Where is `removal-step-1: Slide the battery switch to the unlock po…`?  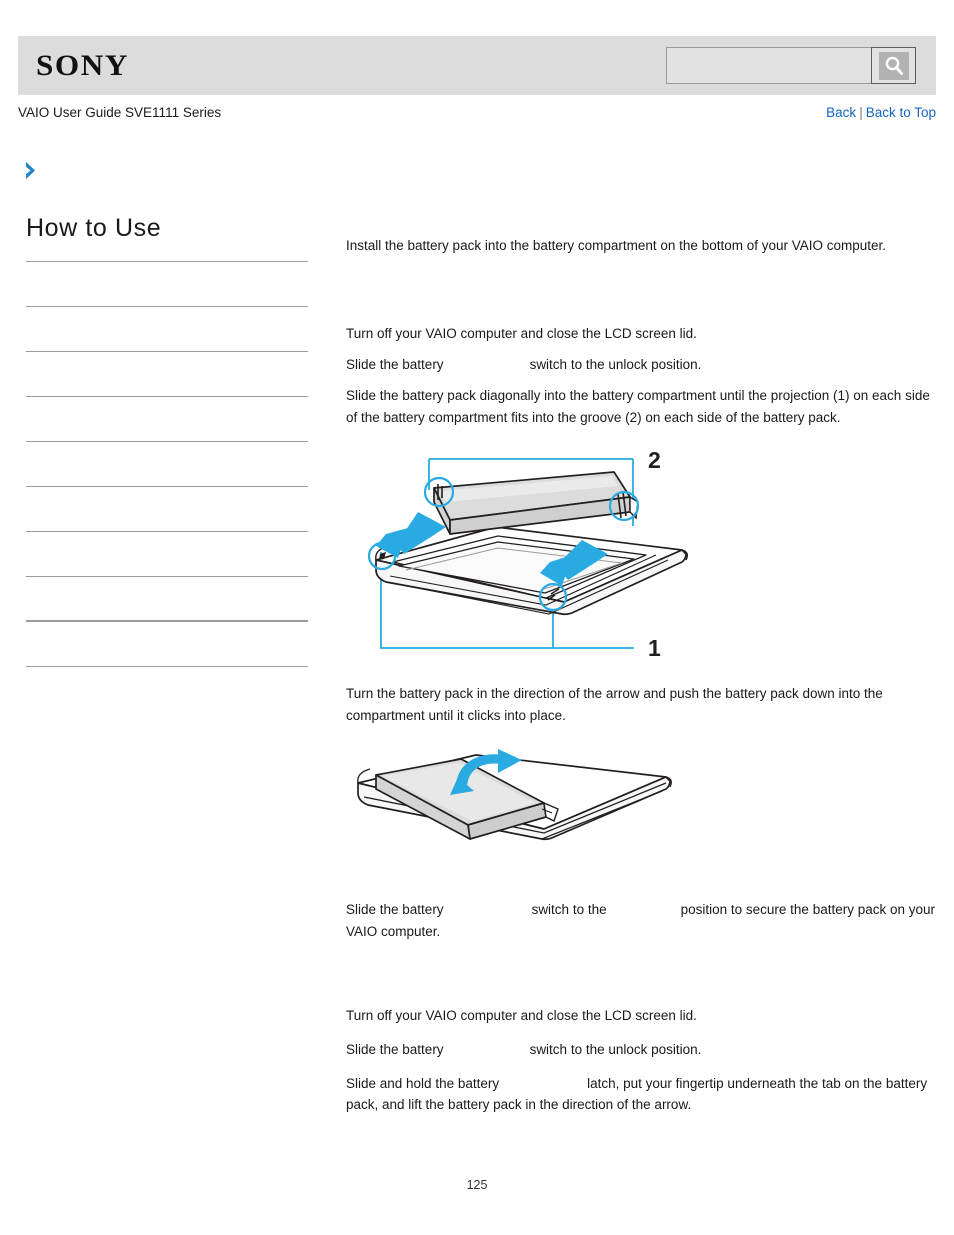 removal-step-1: Slide the battery switch to the unlock po… is located at coordinates (641, 1050).